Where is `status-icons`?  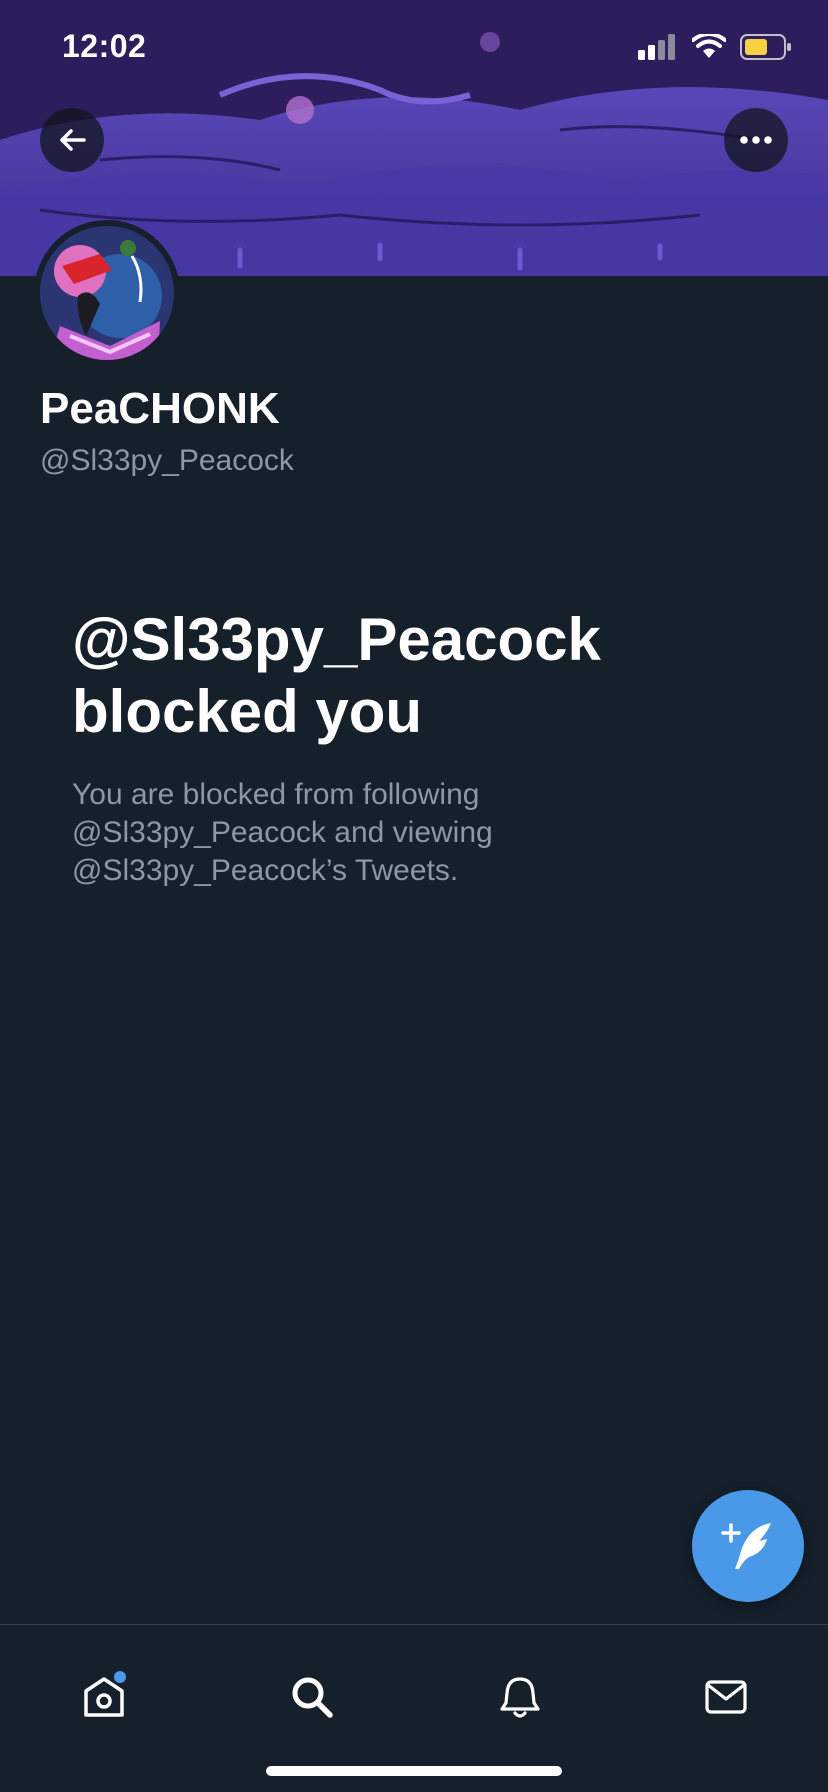
status-icons is located at coordinates (715, 47).